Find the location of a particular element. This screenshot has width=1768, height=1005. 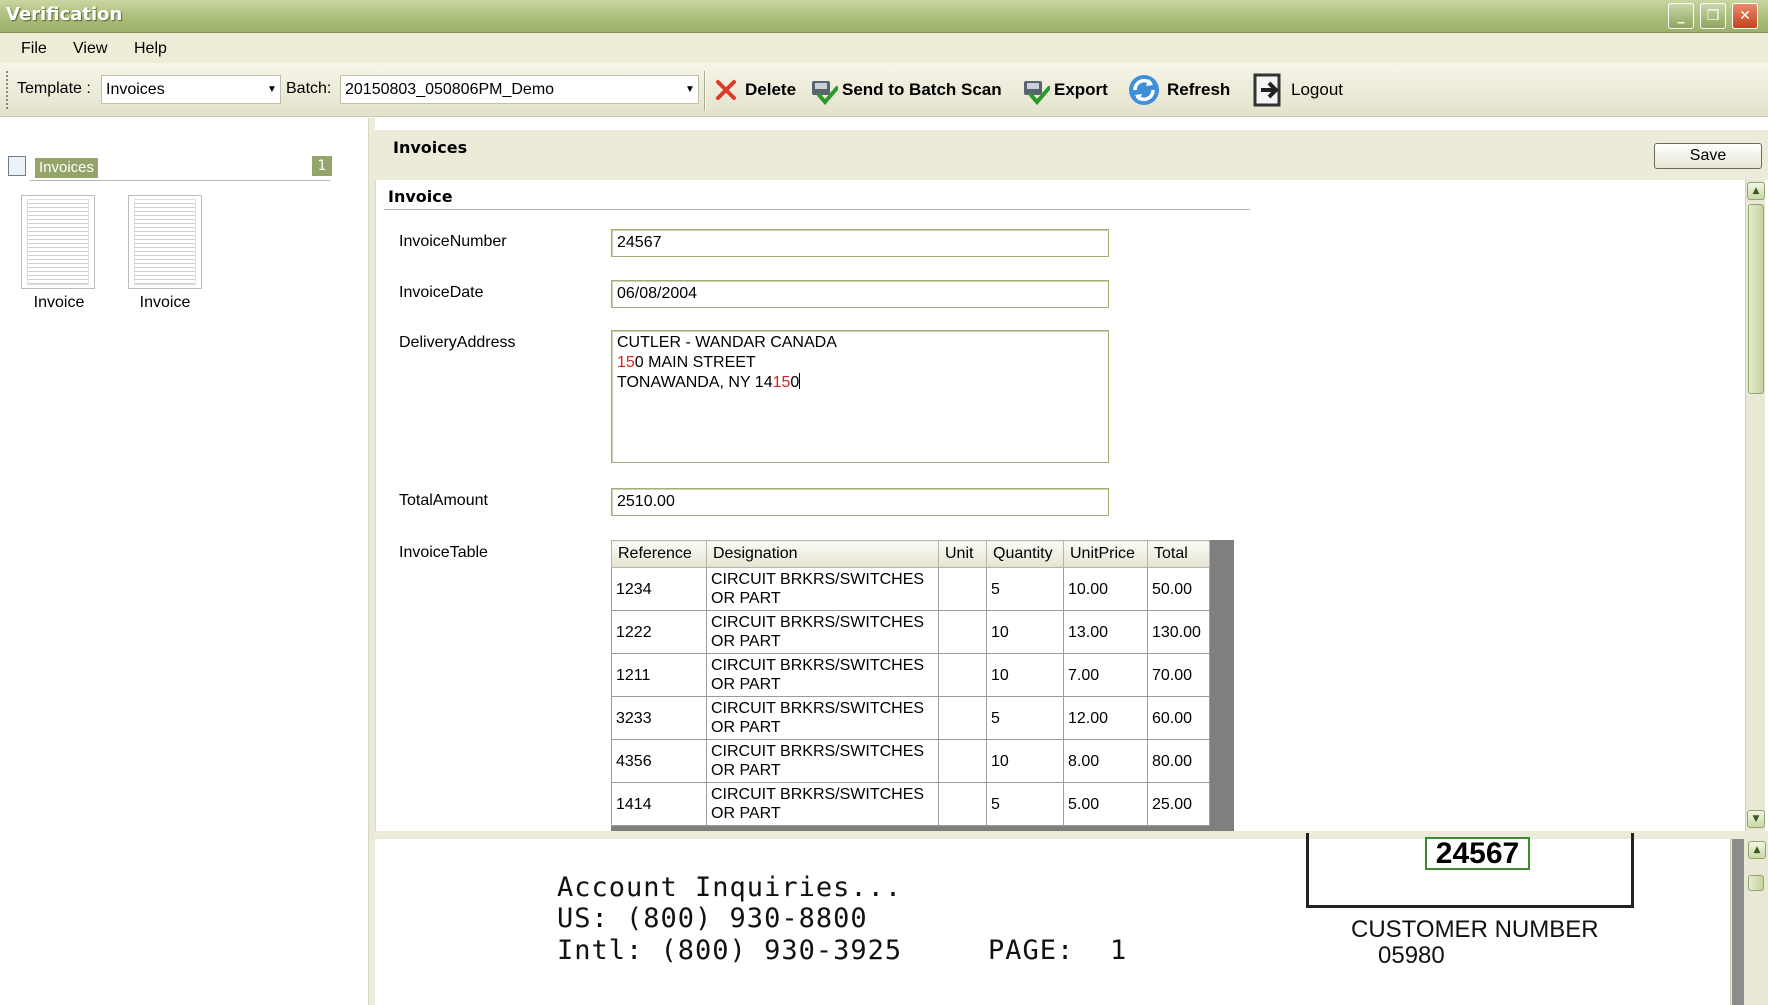

scan-text-line: Intl: (800) 930-3925 is located at coordinates (730, 950).